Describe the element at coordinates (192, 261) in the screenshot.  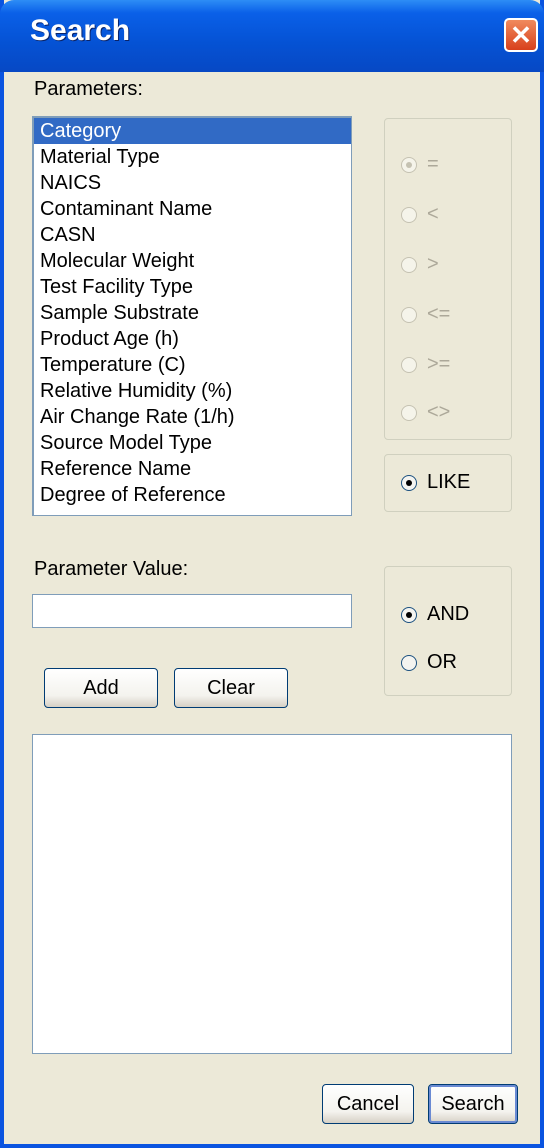
I see `list-item: Molecular Weight` at that location.